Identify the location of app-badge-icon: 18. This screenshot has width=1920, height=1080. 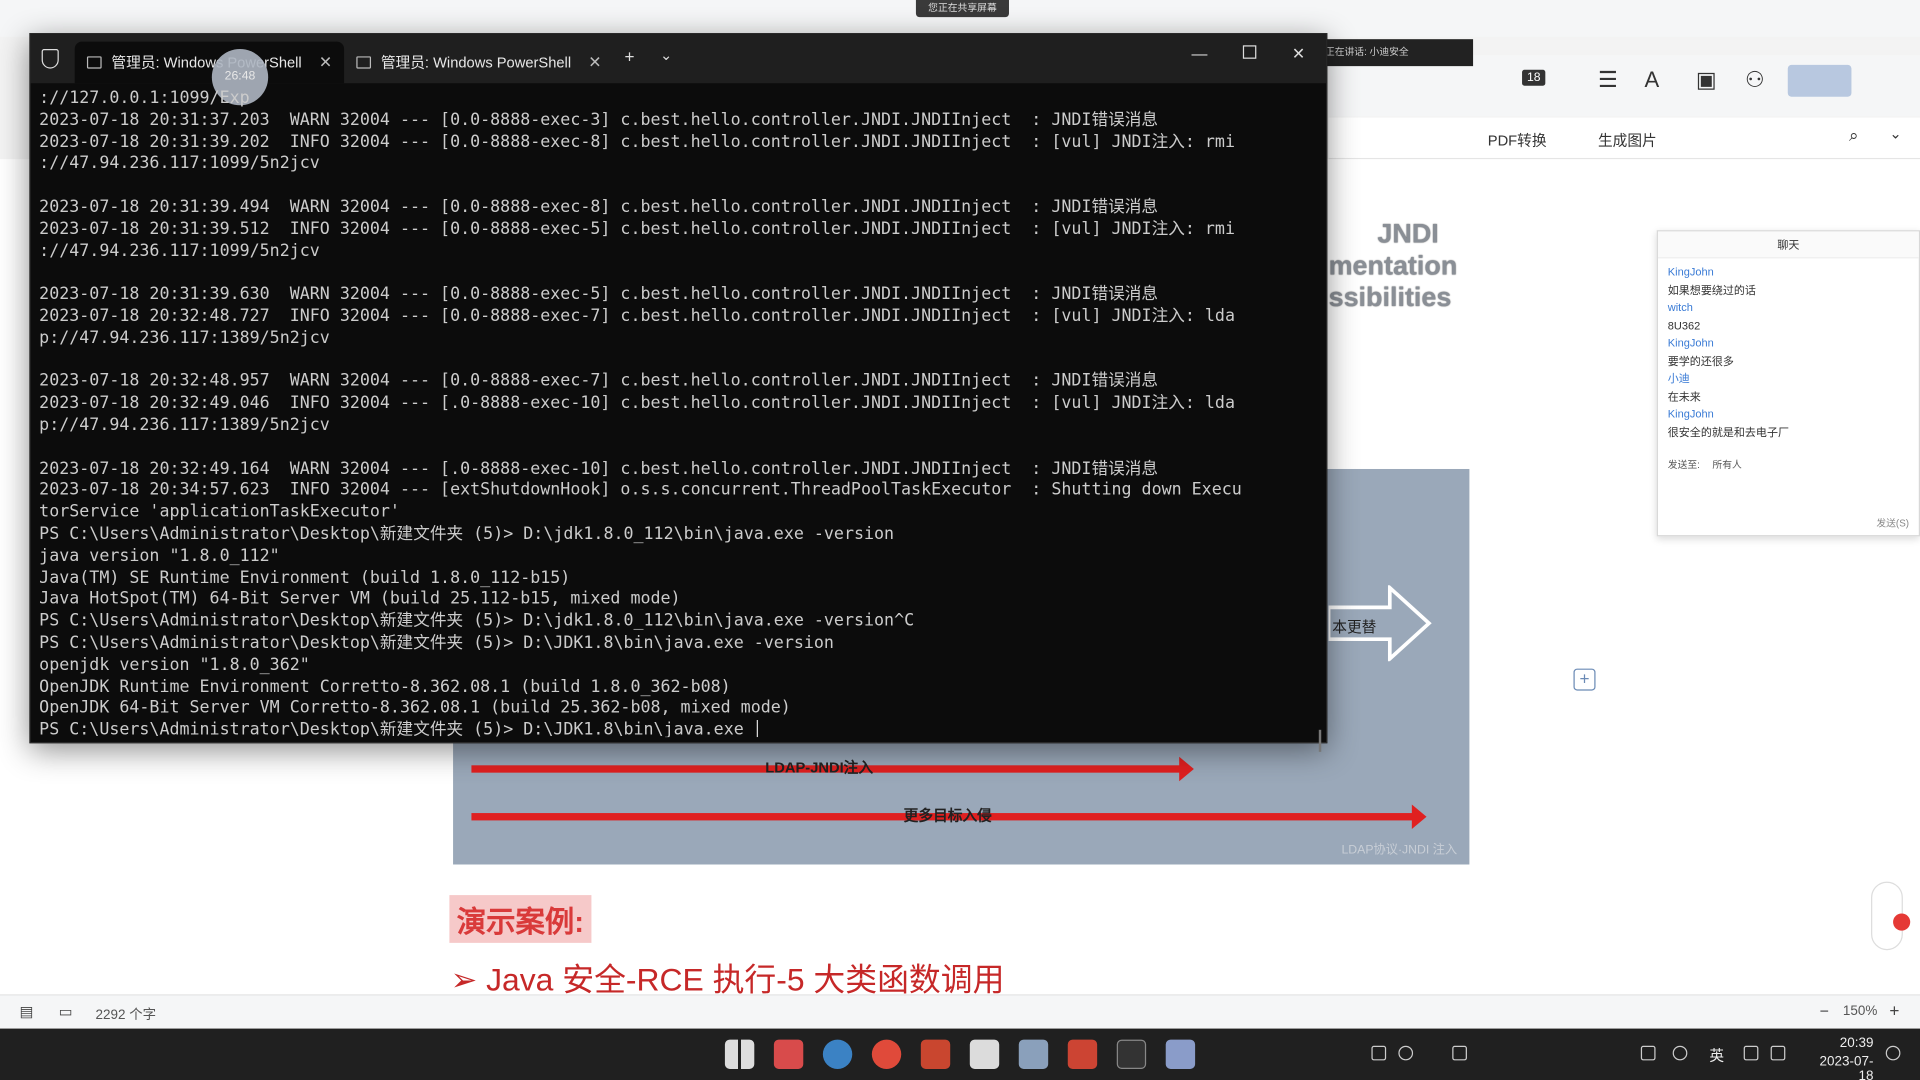
(1534, 77).